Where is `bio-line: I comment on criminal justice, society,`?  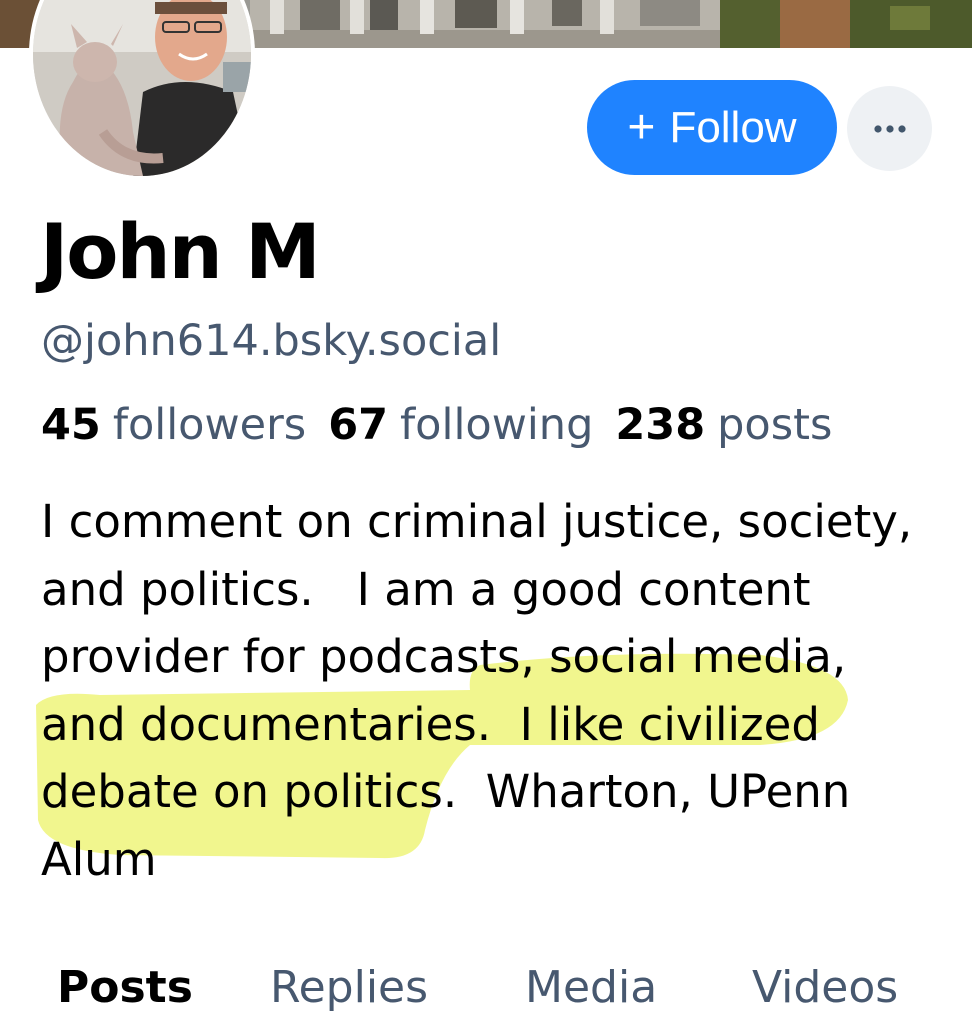
bio-line: I comment on criminal justice, society, is located at coordinates (477, 521).